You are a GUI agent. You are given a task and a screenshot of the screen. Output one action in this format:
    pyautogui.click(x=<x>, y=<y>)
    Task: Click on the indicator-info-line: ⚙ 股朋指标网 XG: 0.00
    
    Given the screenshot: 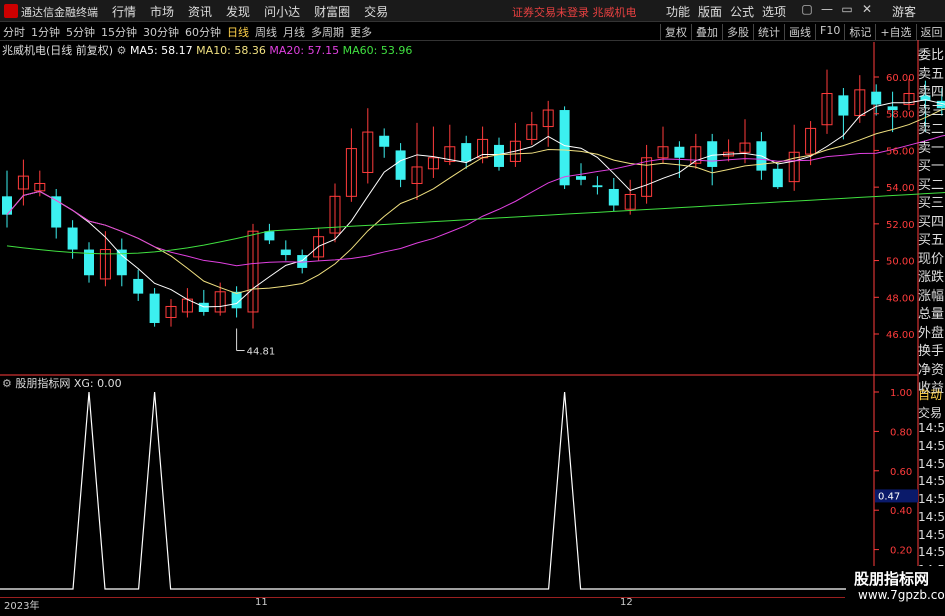 What is the action you would take?
    pyautogui.click(x=62, y=383)
    